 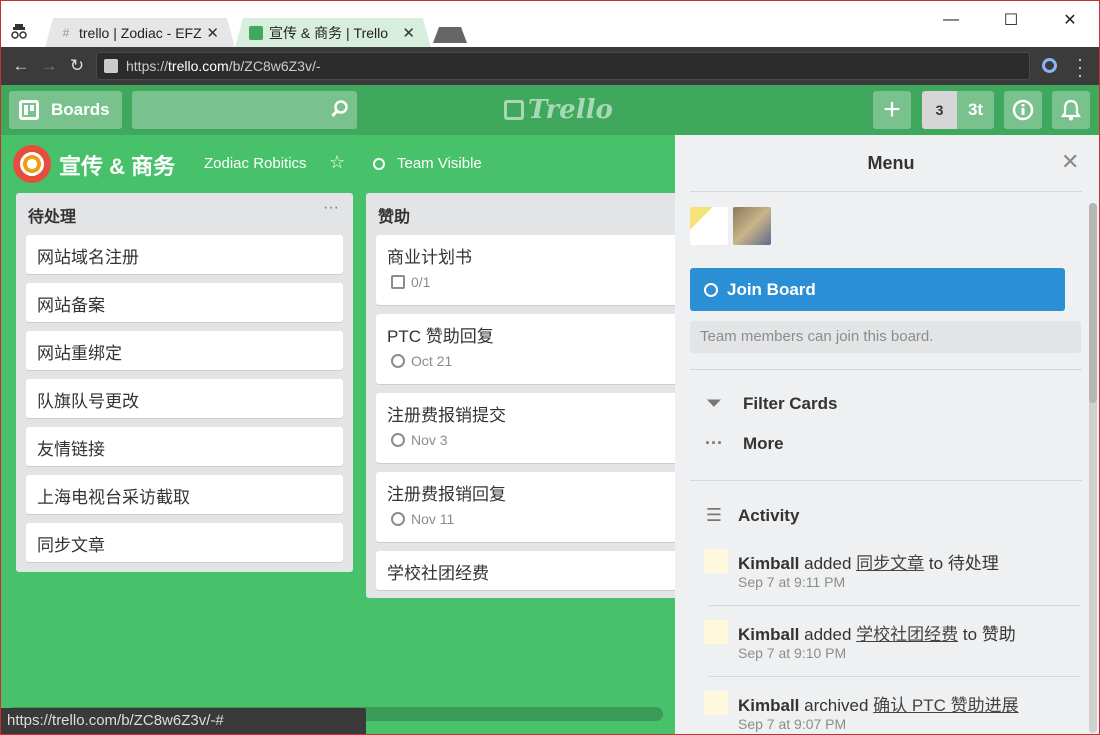 What do you see at coordinates (184, 350) in the screenshot?
I see `card: 网站重绑定` at bounding box center [184, 350].